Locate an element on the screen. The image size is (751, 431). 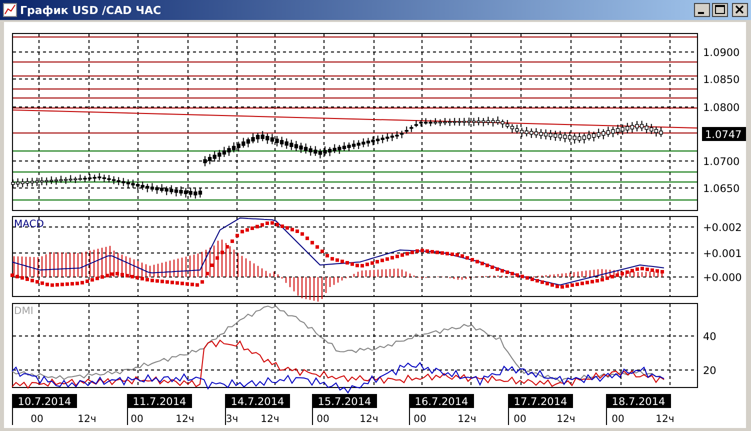
date-label: 15.7.2014 is located at coordinates (344, 401).